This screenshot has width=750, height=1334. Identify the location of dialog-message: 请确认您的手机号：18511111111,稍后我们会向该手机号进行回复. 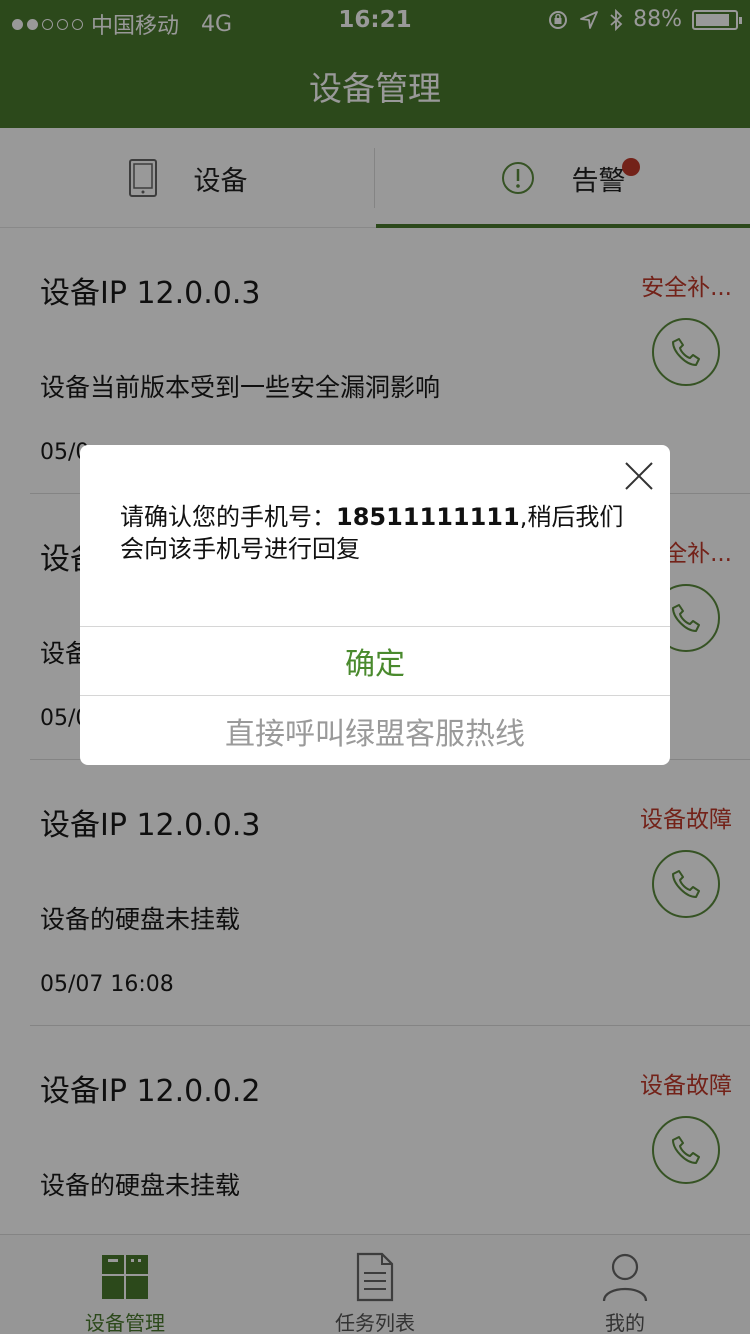
(375, 533).